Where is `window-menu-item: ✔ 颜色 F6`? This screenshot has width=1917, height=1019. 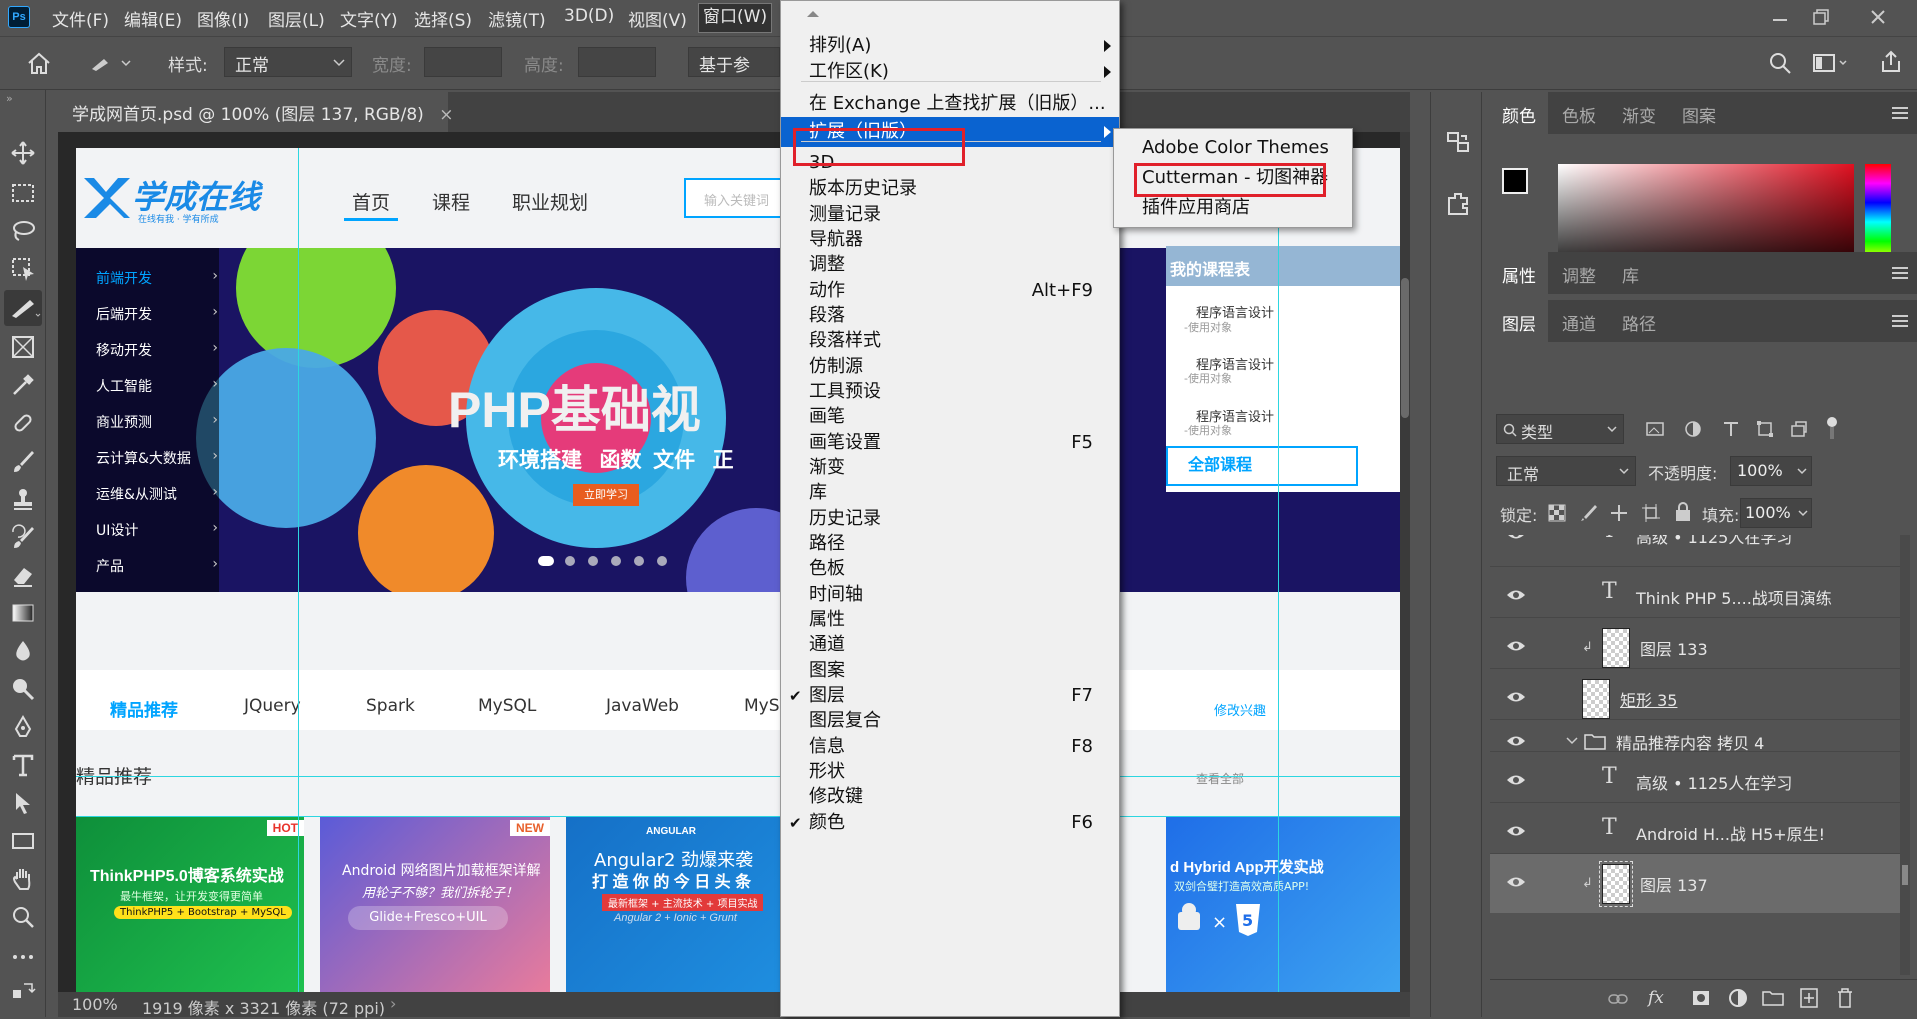
window-menu-item: ✔ 颜色 F6 is located at coordinates (950, 823).